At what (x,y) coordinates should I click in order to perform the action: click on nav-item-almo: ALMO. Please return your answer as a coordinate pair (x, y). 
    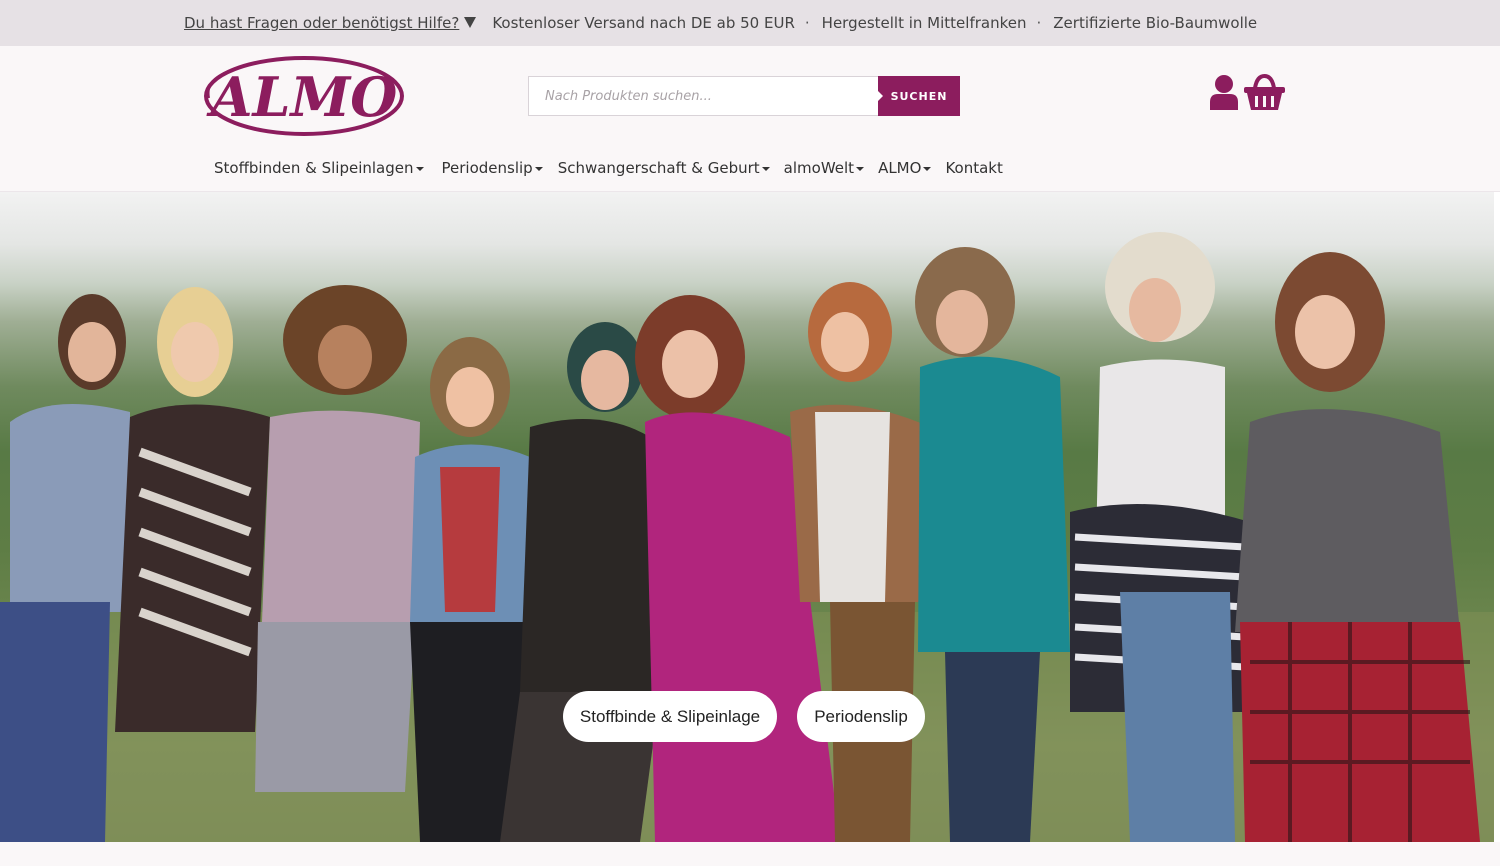
    Looking at the image, I should click on (905, 168).